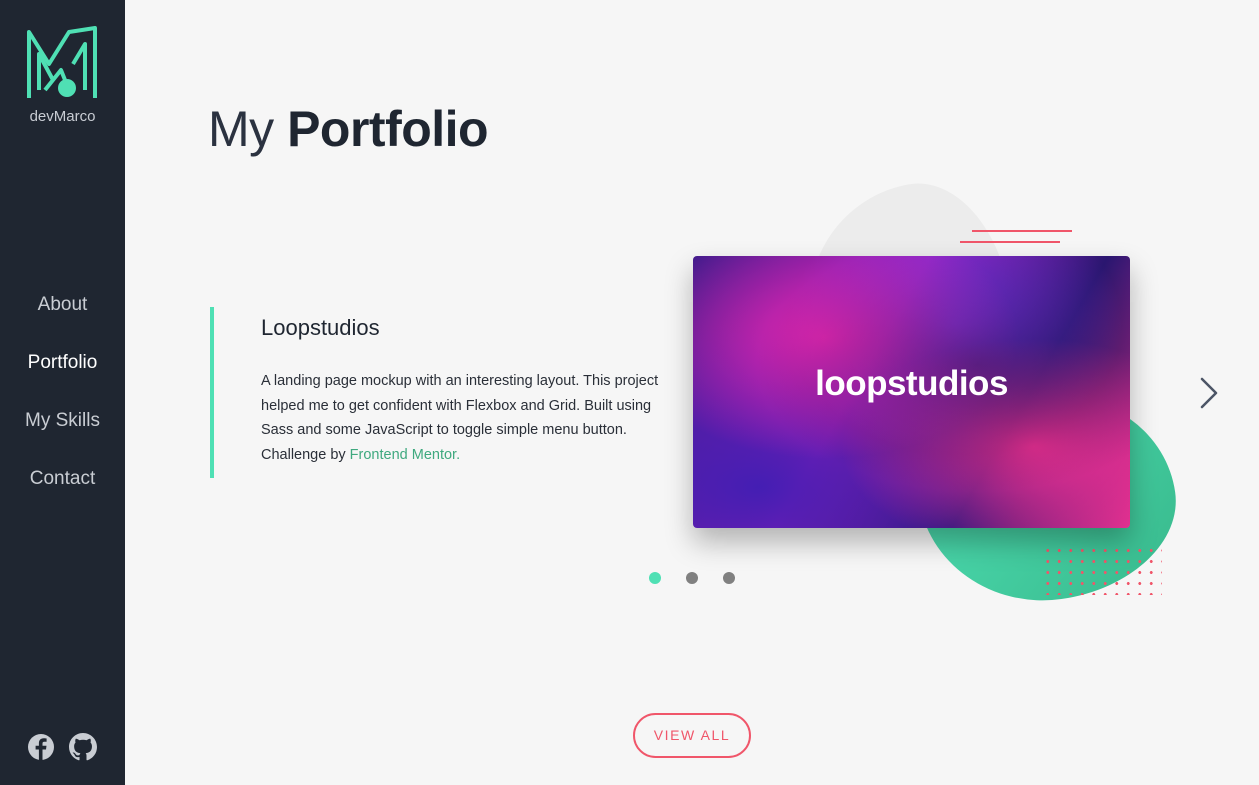 Image resolution: width=1259 pixels, height=785 pixels. I want to click on project-preview-image: loopstudios, so click(911, 392).